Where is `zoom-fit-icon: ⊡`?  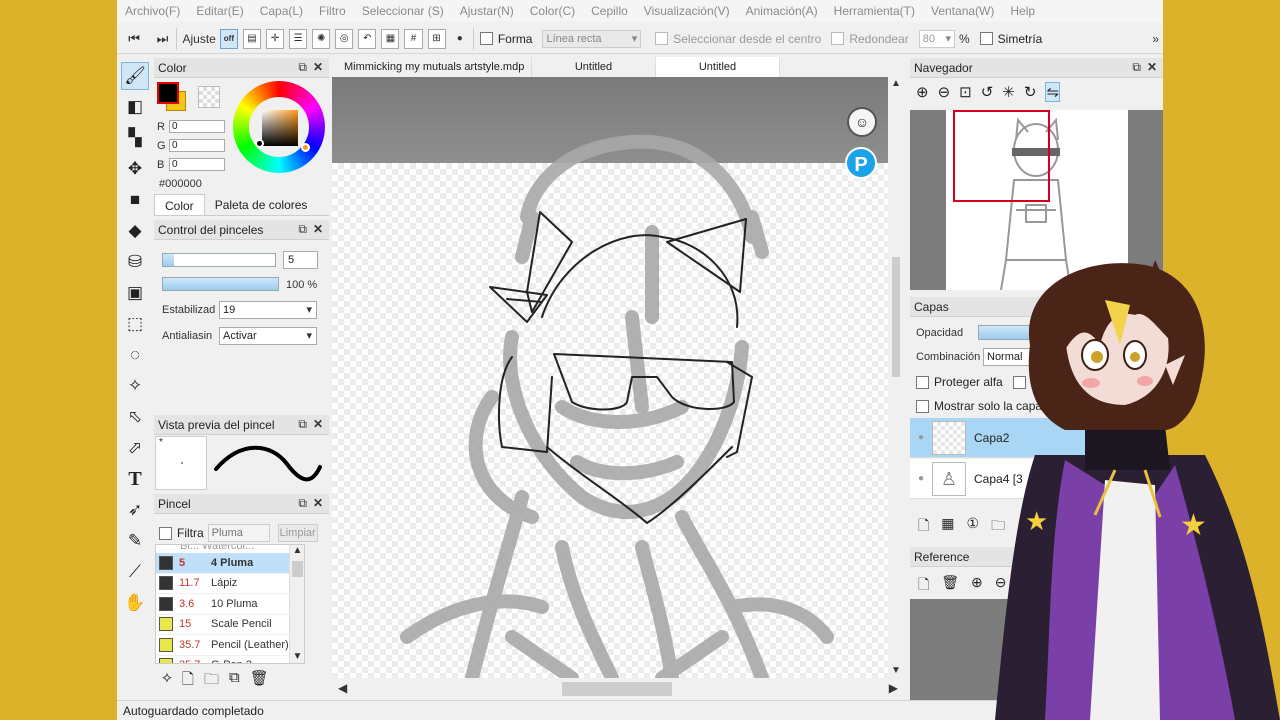 zoom-fit-icon: ⊡ is located at coordinates (965, 92).